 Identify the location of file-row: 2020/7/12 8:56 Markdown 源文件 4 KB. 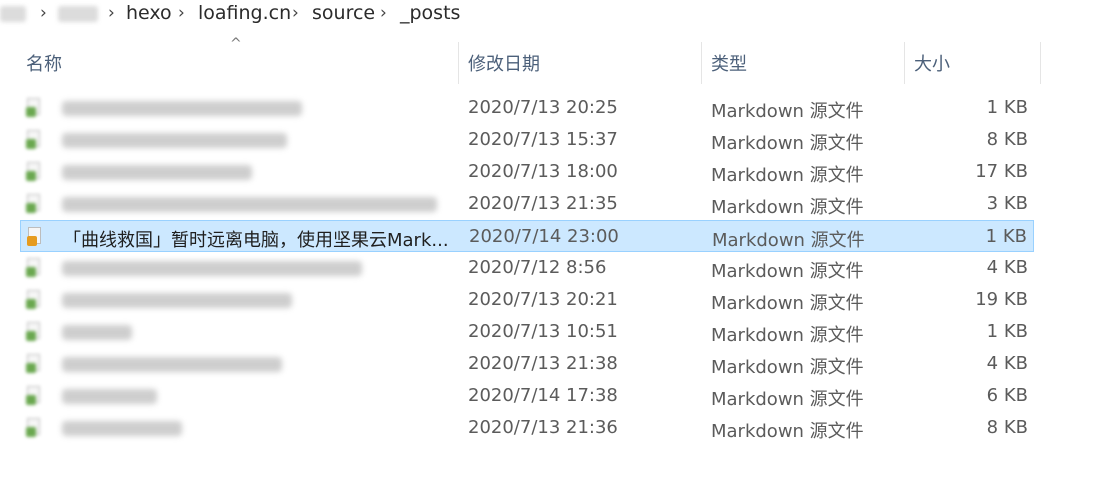
(527, 268).